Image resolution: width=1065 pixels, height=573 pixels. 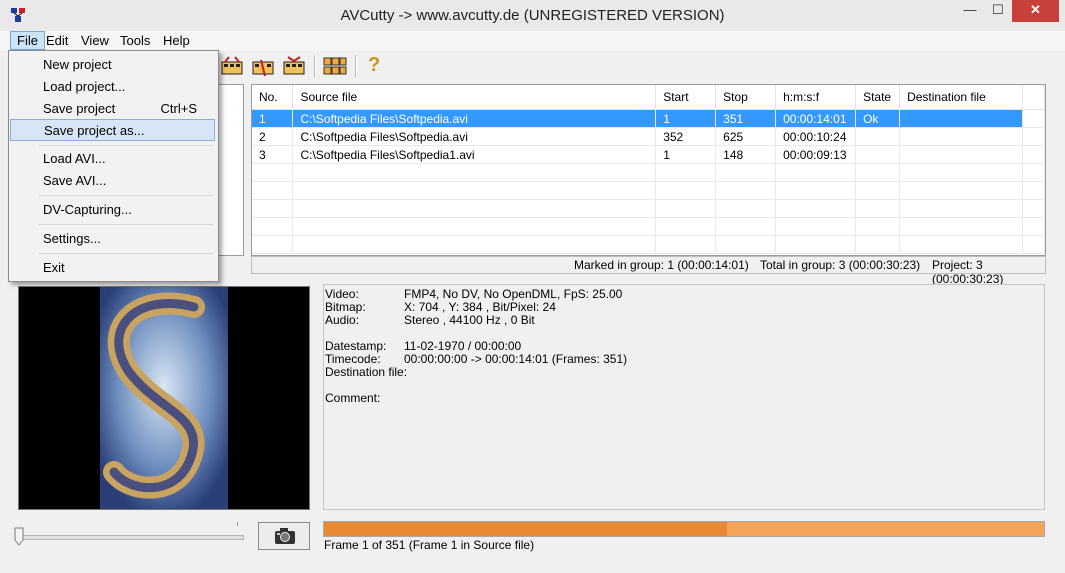 What do you see at coordinates (968, 272) in the screenshot?
I see `status-project: Project: 3 (00:00:30:23)` at bounding box center [968, 272].